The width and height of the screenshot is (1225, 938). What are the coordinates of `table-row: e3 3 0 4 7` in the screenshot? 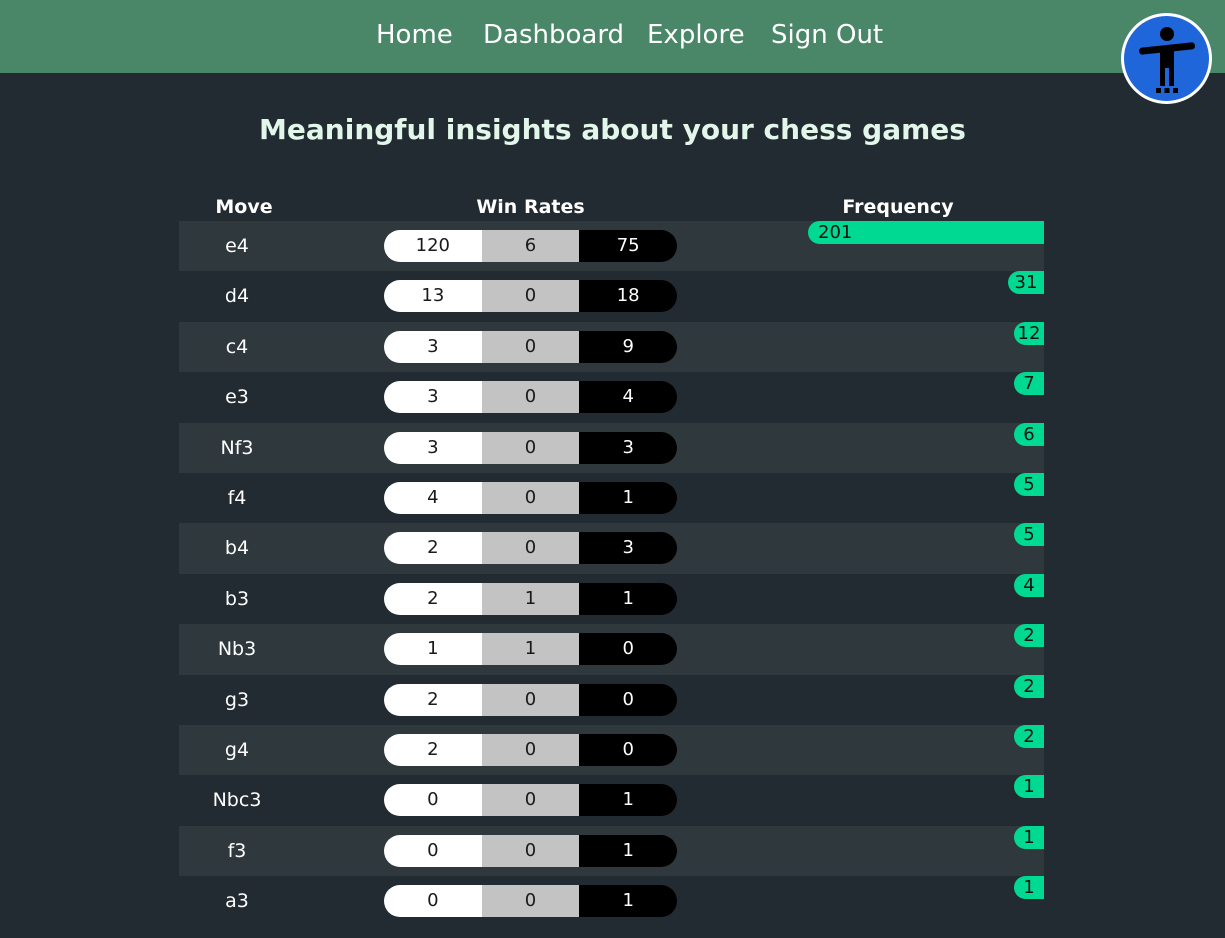 It's located at (611, 397).